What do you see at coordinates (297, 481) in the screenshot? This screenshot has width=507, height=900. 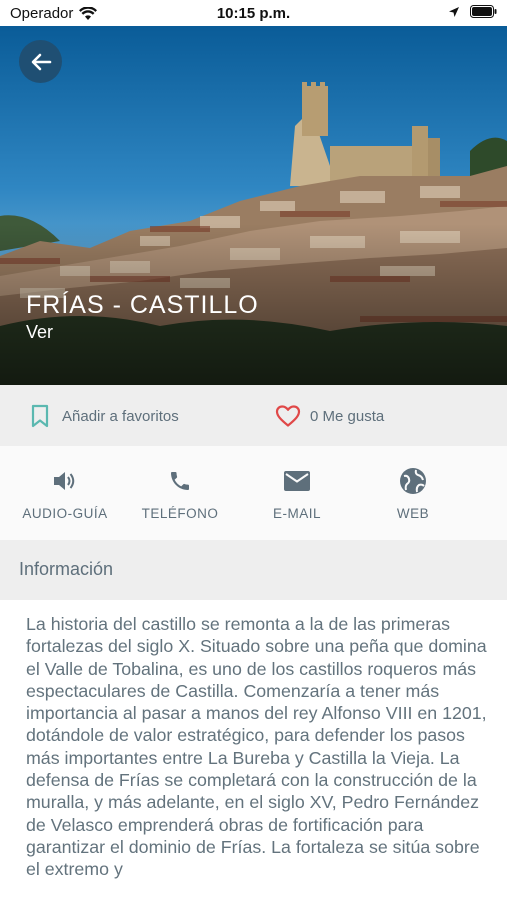 I see `mail-icon` at bounding box center [297, 481].